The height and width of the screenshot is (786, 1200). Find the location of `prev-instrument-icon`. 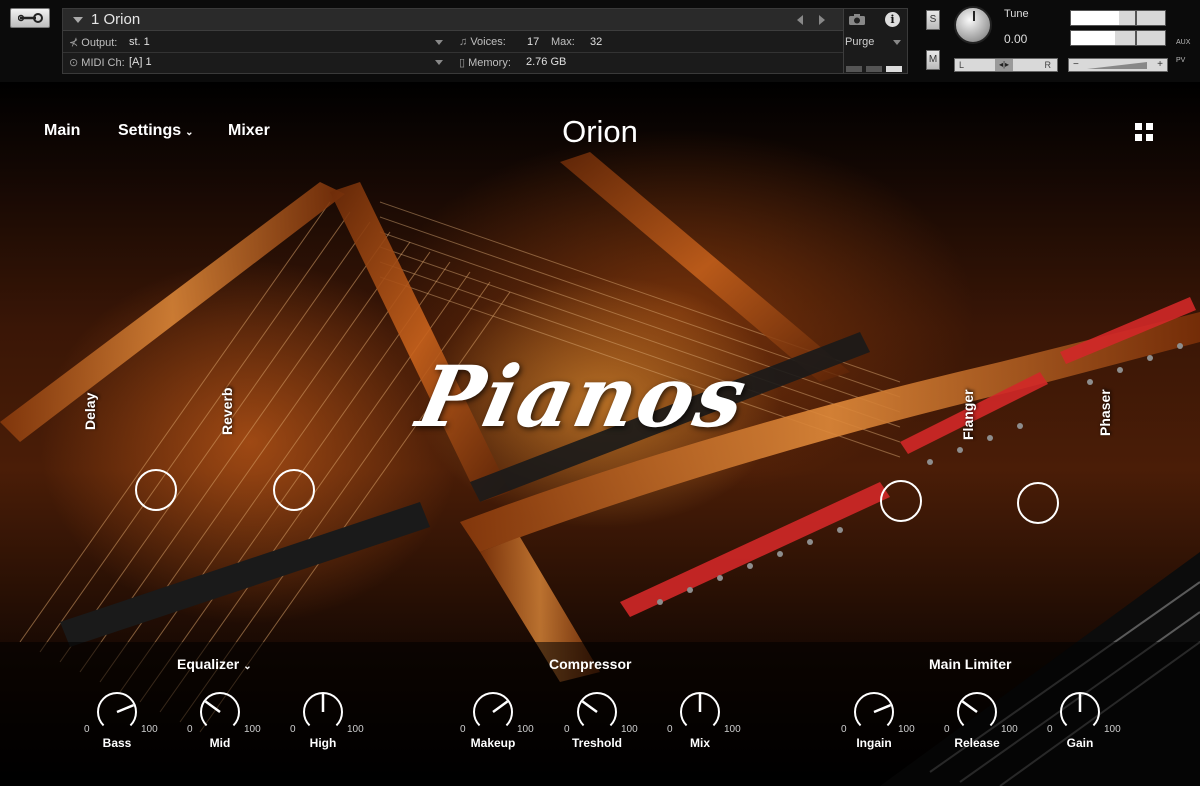

prev-instrument-icon is located at coordinates (800, 20).